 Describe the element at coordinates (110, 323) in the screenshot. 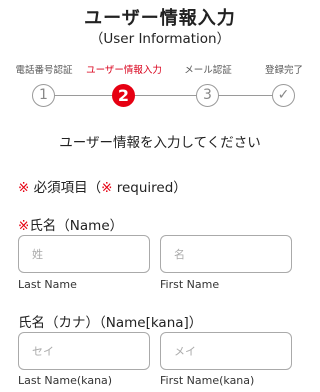

I see `kana-section-label: 氏名（カナ）（Name[kana]）` at that location.